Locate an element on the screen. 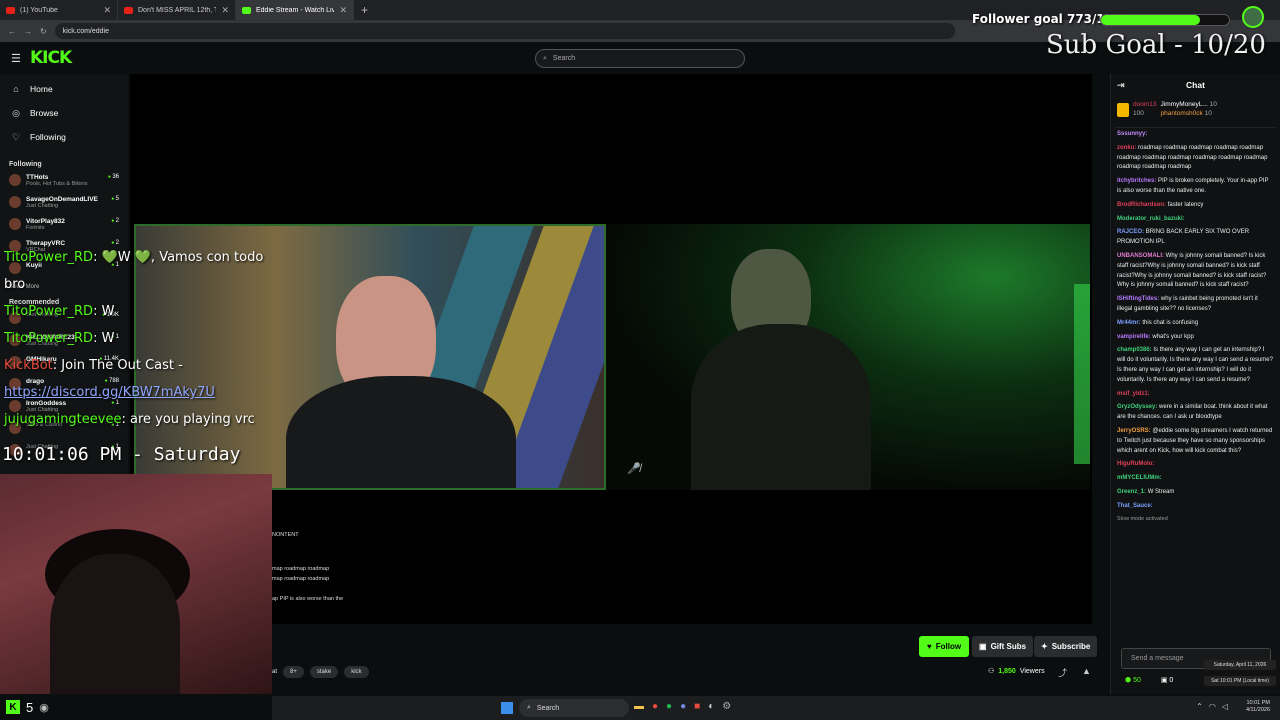 This screenshot has width=1280, height=720. kick-logo: KICK is located at coordinates (51, 58).